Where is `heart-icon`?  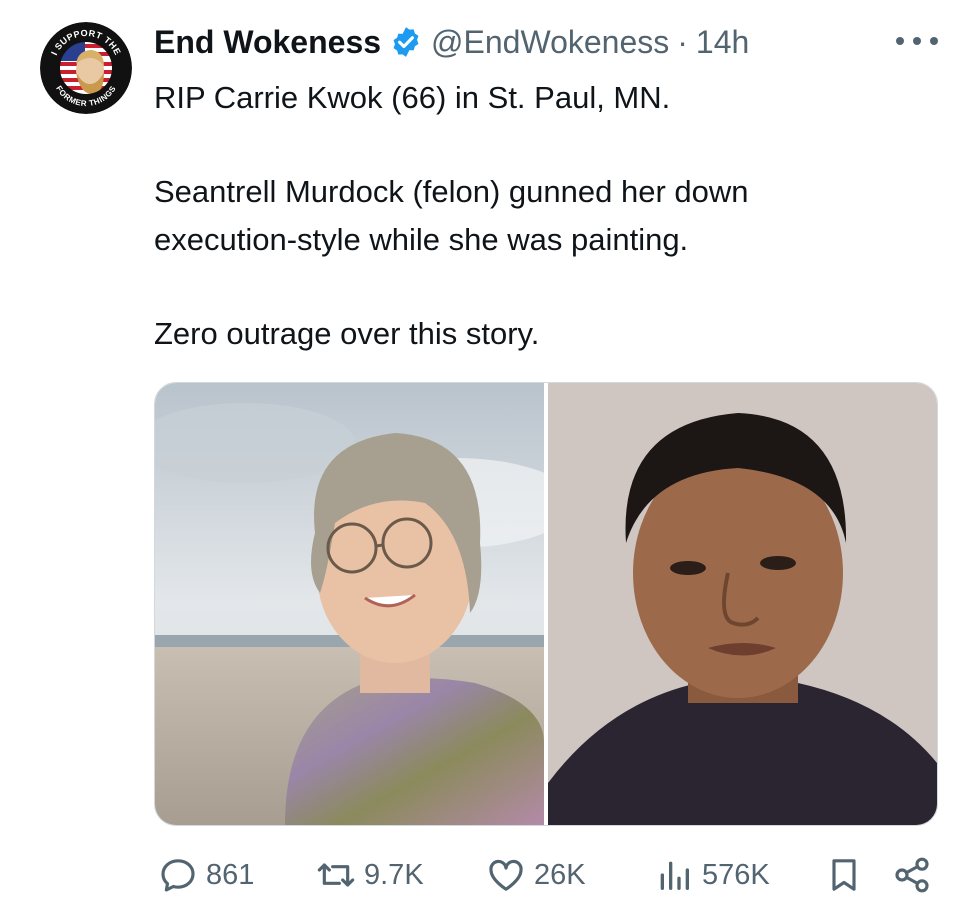 heart-icon is located at coordinates (506, 875).